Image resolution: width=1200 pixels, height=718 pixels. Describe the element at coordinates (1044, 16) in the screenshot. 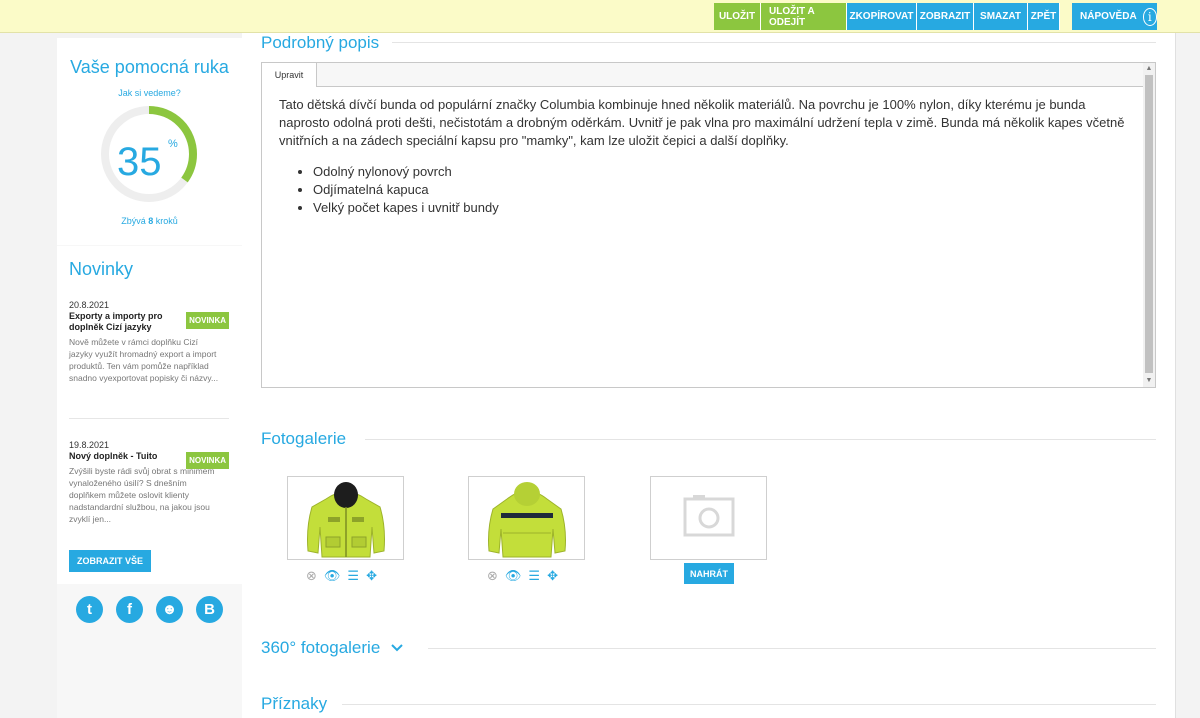

I see `back-button: ZPĚT` at that location.